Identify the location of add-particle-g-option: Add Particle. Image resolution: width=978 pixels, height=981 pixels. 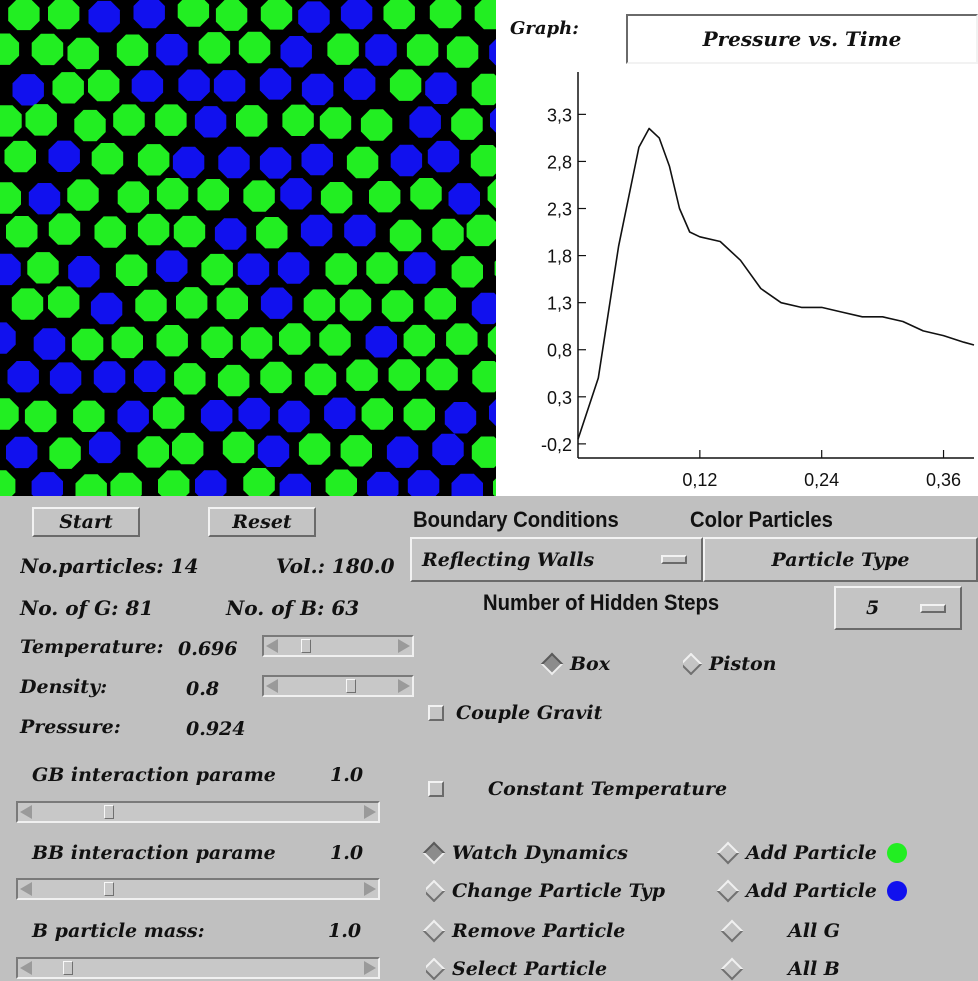
(811, 853).